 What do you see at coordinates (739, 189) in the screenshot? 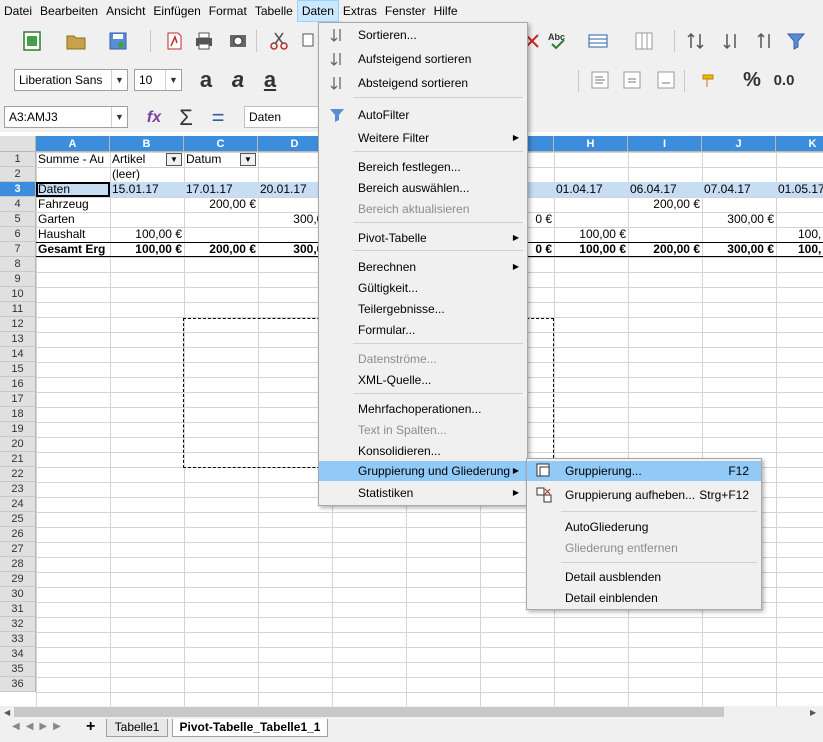
I see `cell-j3: 07.04.17` at bounding box center [739, 189].